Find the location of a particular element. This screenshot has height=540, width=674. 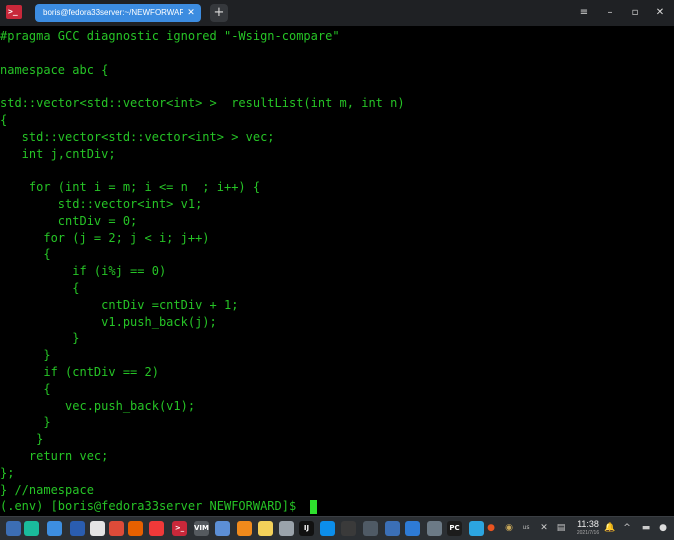

display-icon: ▬ is located at coordinates (646, 528).